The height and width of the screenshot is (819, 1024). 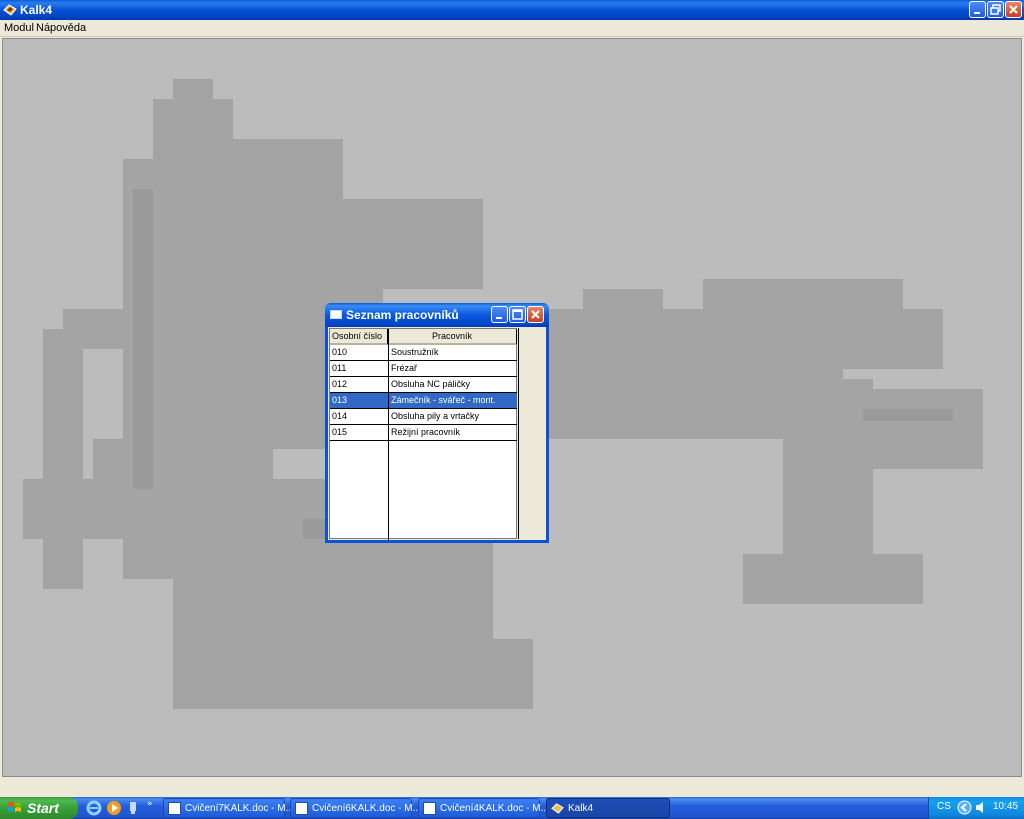 What do you see at coordinates (452, 337) in the screenshot?
I see `column-header-name: Pracovník` at bounding box center [452, 337].